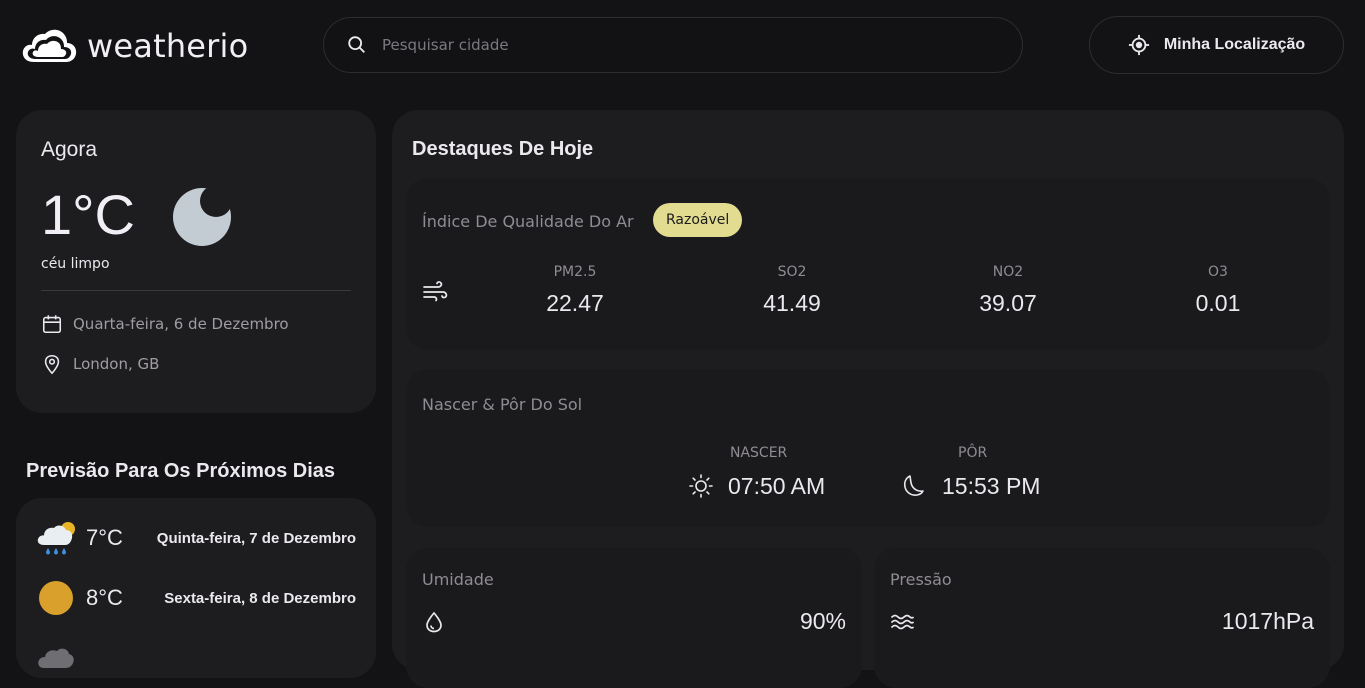 The height and width of the screenshot is (688, 1365). Describe the element at coordinates (56, 598) in the screenshot. I see `sun-icon` at that location.